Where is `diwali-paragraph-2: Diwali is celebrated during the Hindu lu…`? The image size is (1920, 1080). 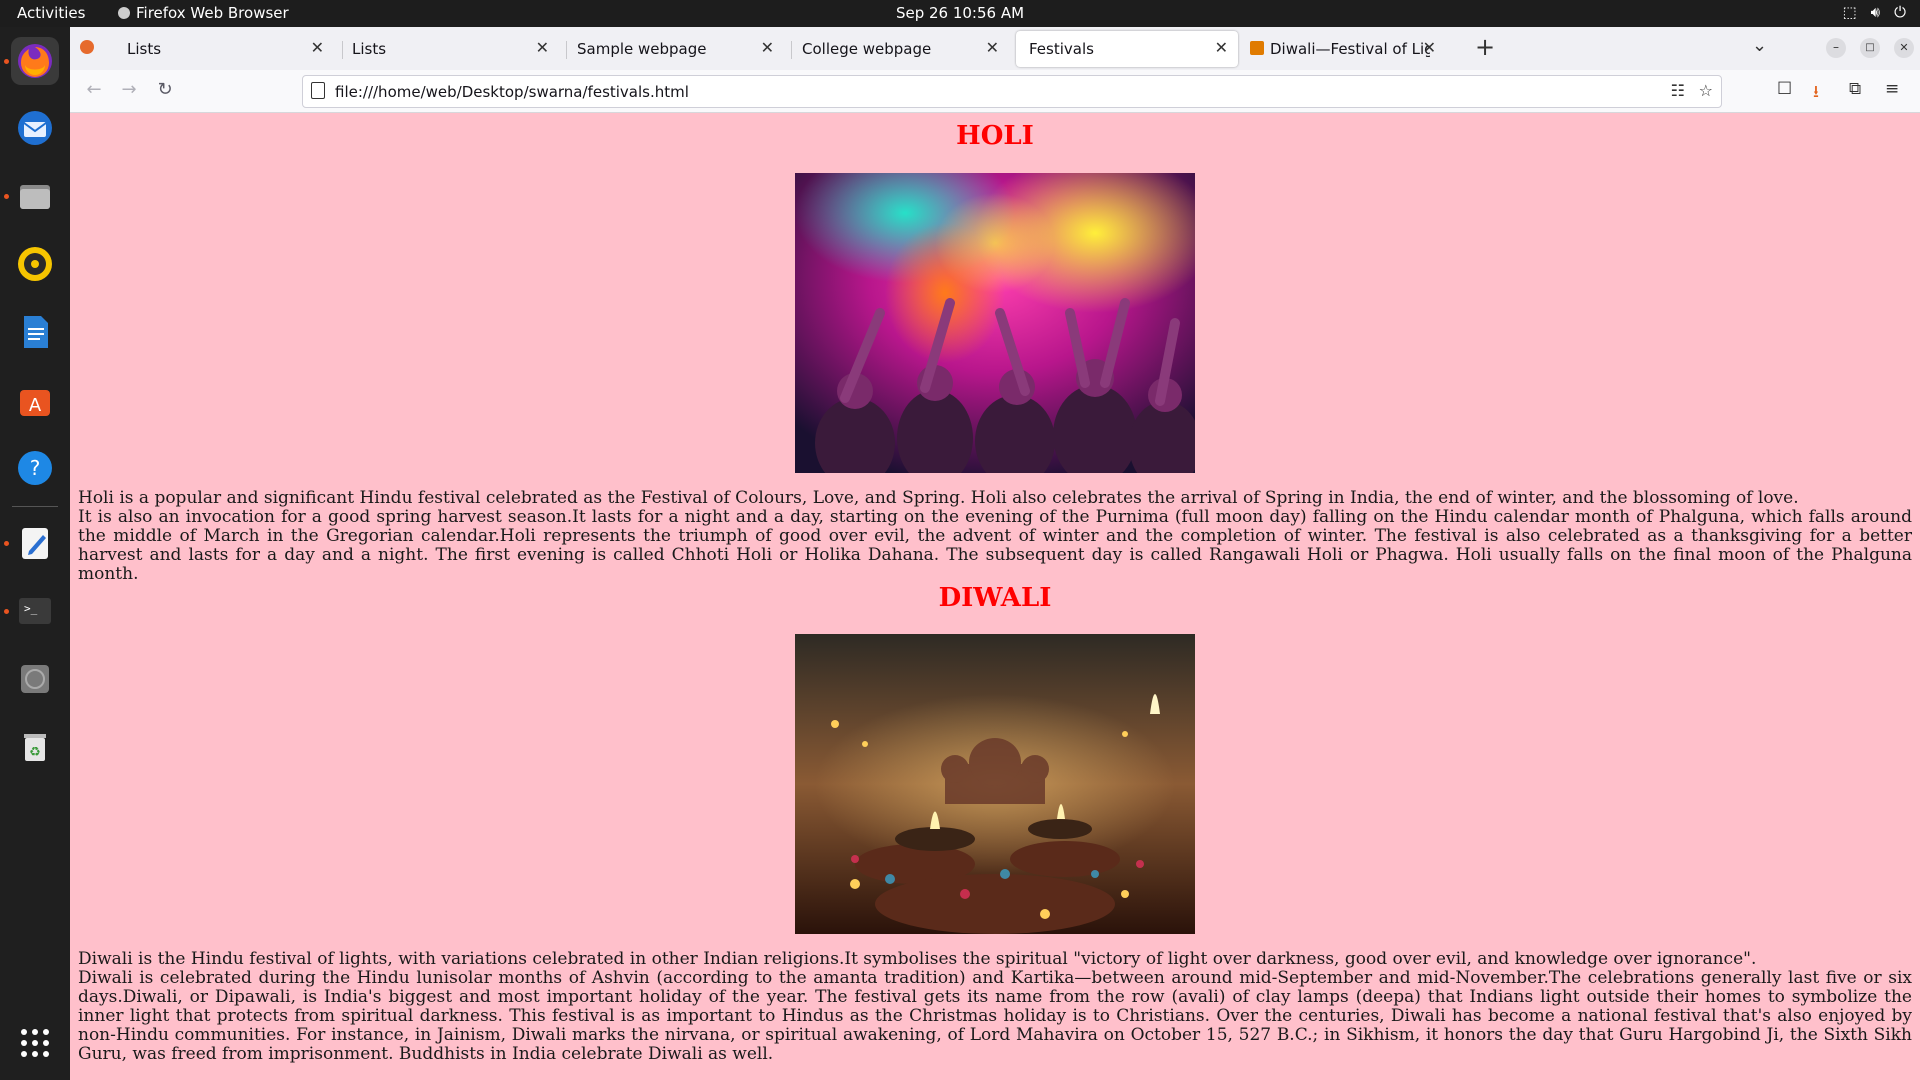
diwali-paragraph-2: Diwali is celebrated during the Hindu lu… is located at coordinates (995, 1016).